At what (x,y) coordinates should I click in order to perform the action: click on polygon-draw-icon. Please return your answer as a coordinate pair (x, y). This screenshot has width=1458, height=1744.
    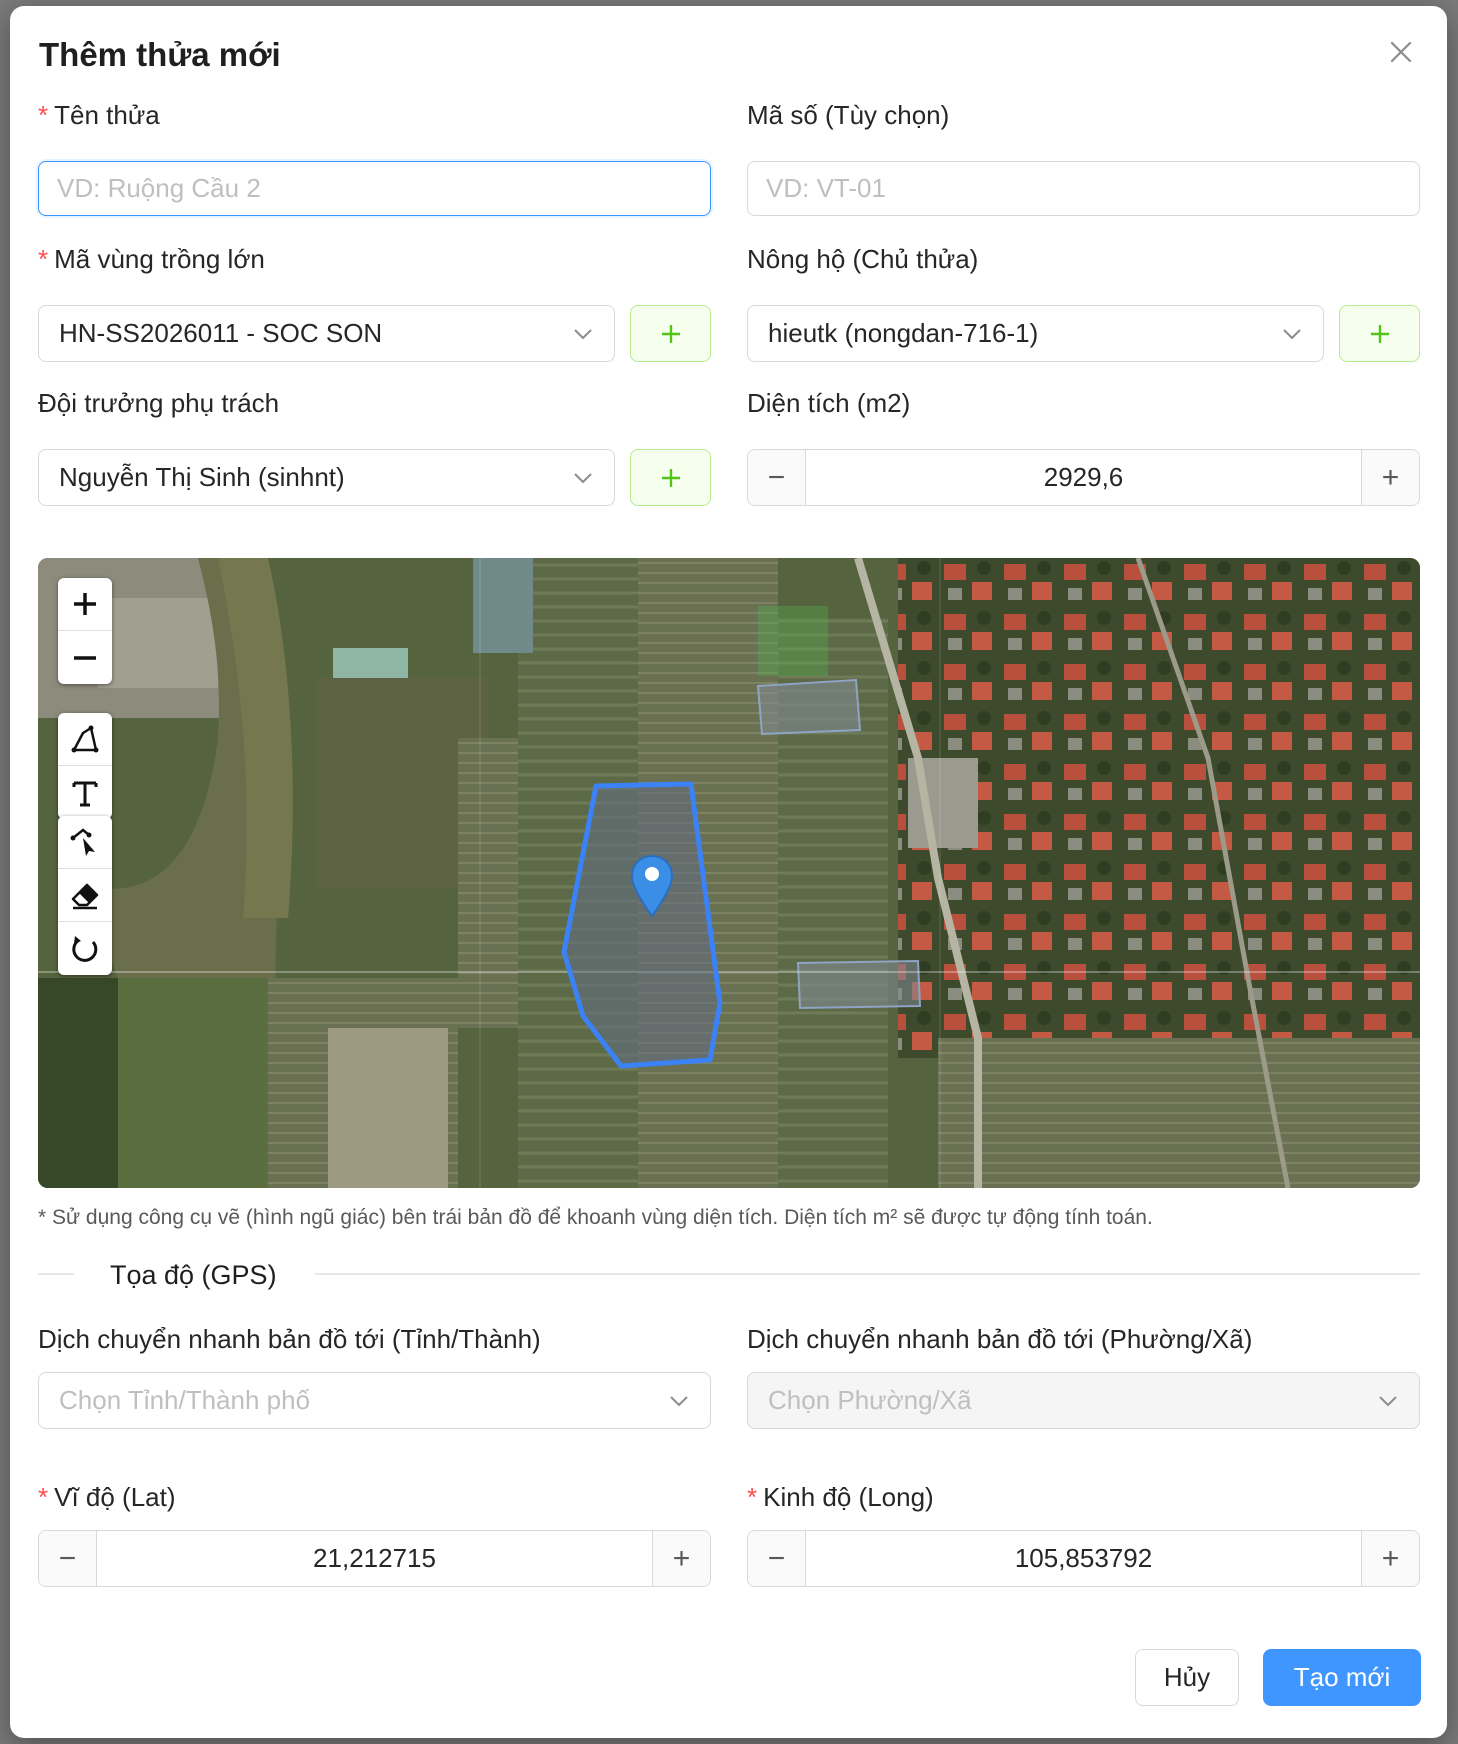
    Looking at the image, I should click on (85, 739).